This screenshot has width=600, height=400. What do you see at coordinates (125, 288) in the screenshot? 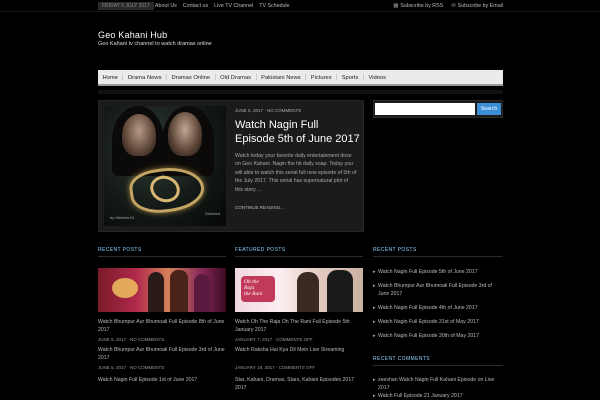
I see `drama-logo` at bounding box center [125, 288].